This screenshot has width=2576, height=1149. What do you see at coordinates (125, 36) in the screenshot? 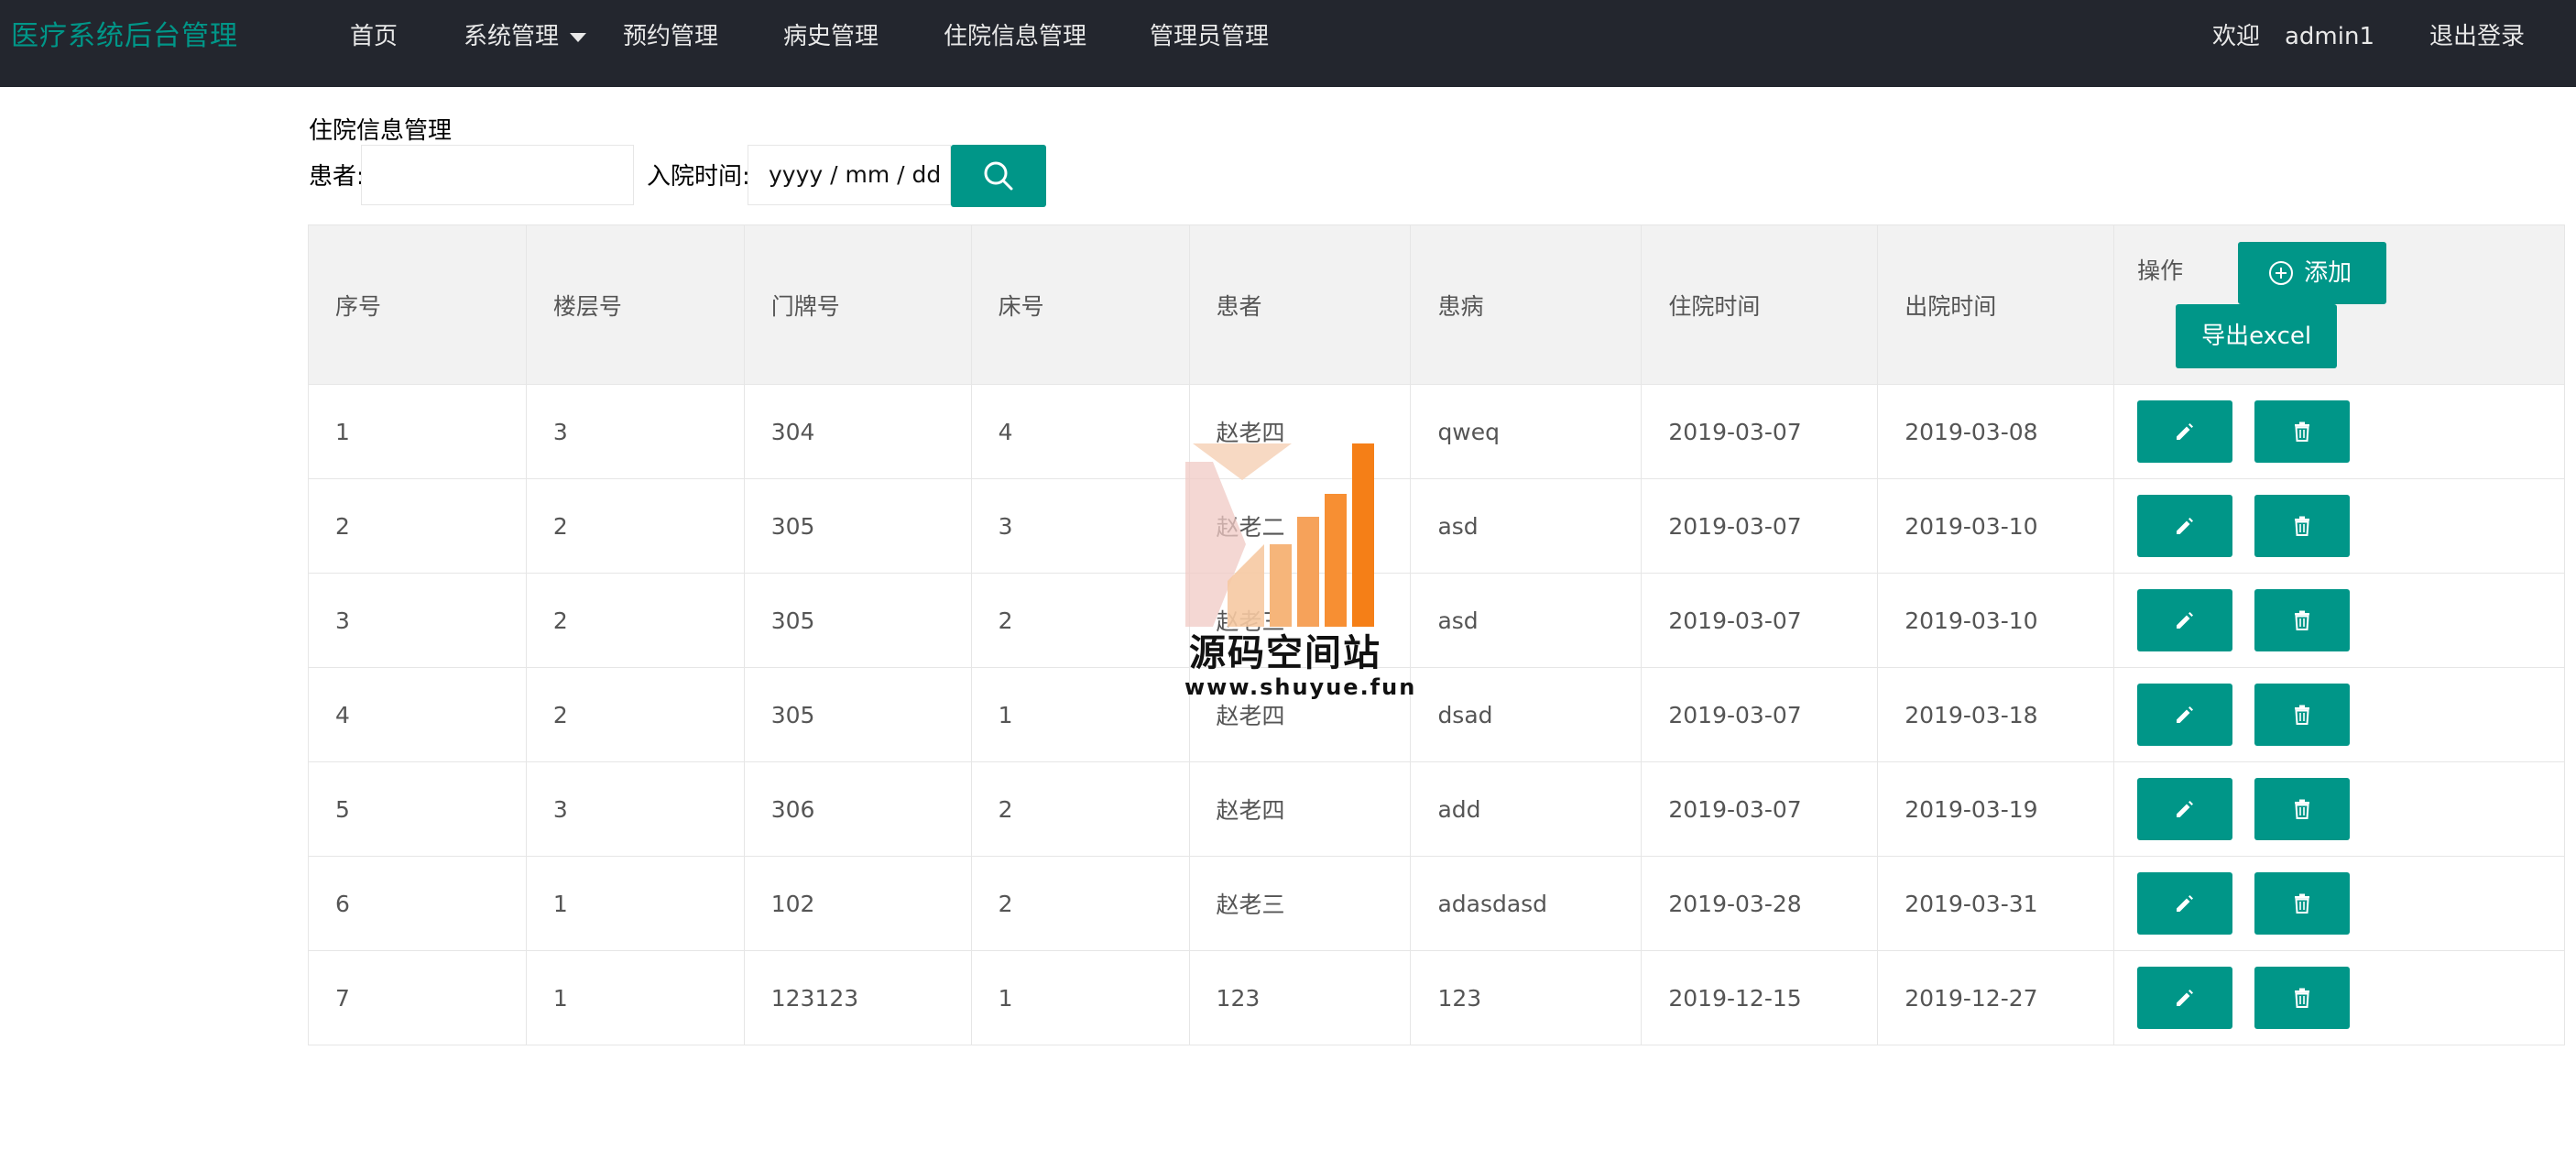
I see `app-logo-title: 医疗系统后台管理` at bounding box center [125, 36].